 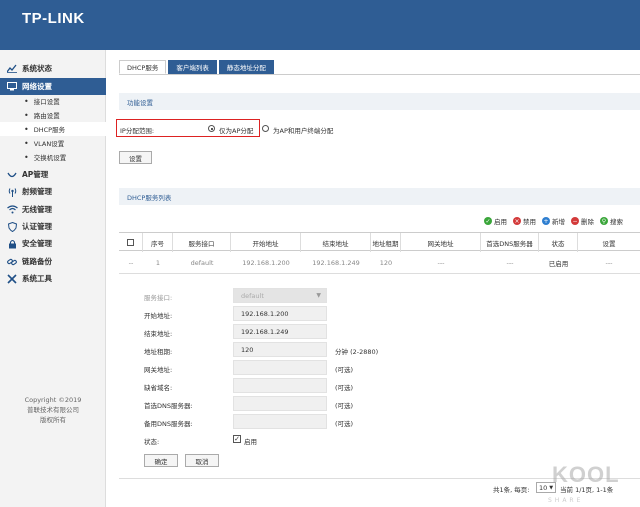 What do you see at coordinates (12, 210) in the screenshot?
I see `wifi-icon` at bounding box center [12, 210].